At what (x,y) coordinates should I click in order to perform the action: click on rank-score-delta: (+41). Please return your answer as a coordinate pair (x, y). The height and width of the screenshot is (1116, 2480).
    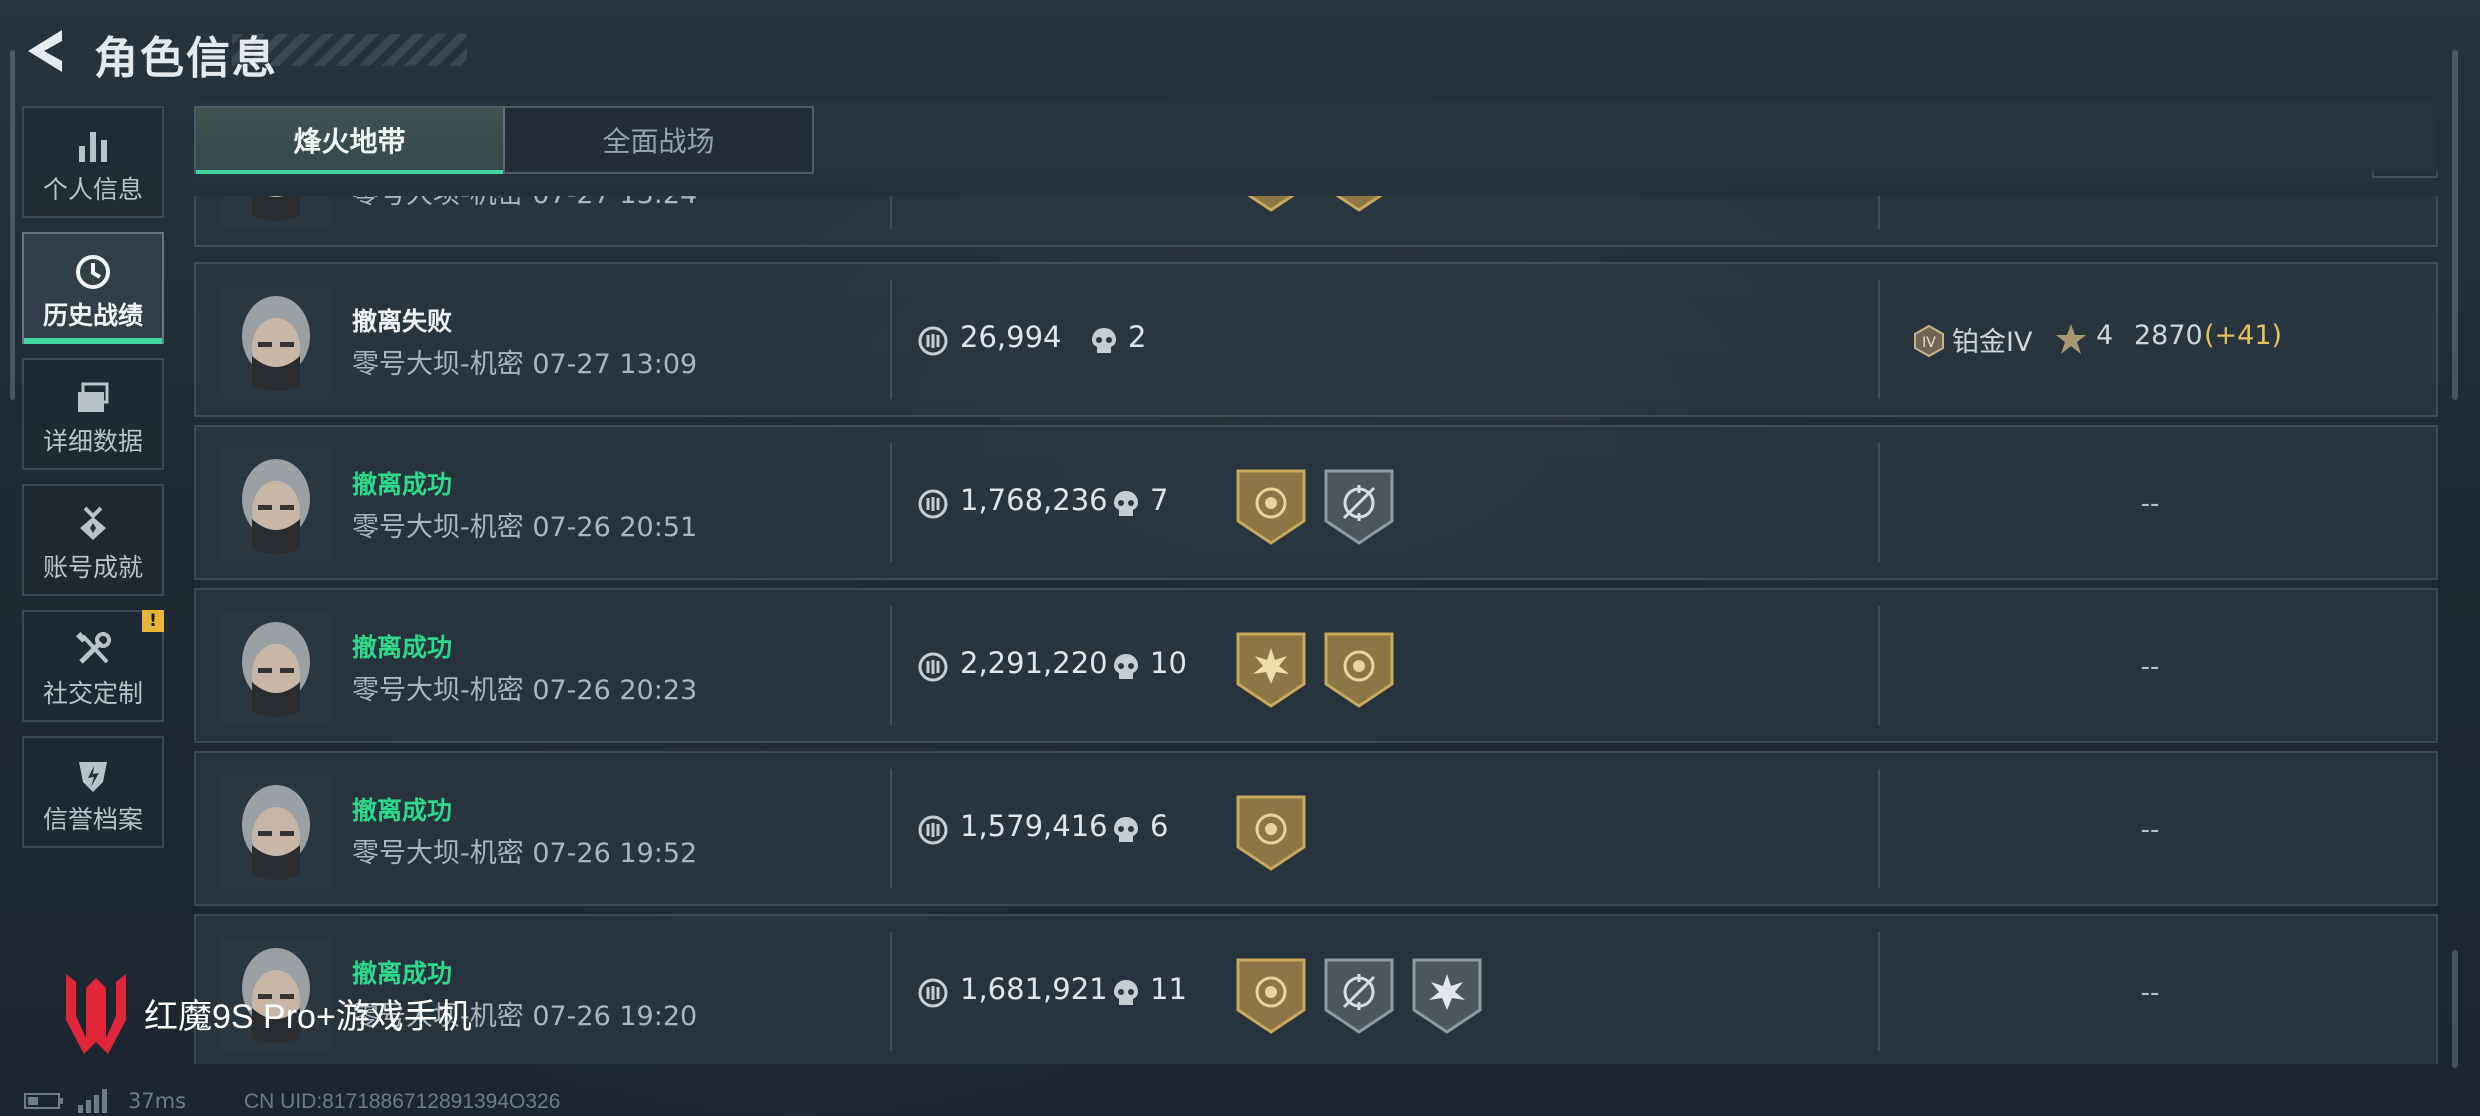
    Looking at the image, I should click on (2243, 335).